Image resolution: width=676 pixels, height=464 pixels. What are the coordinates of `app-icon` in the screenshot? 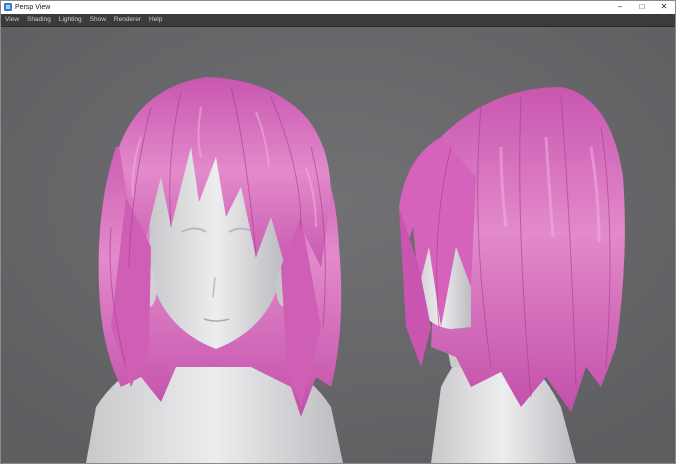 It's located at (8, 7).